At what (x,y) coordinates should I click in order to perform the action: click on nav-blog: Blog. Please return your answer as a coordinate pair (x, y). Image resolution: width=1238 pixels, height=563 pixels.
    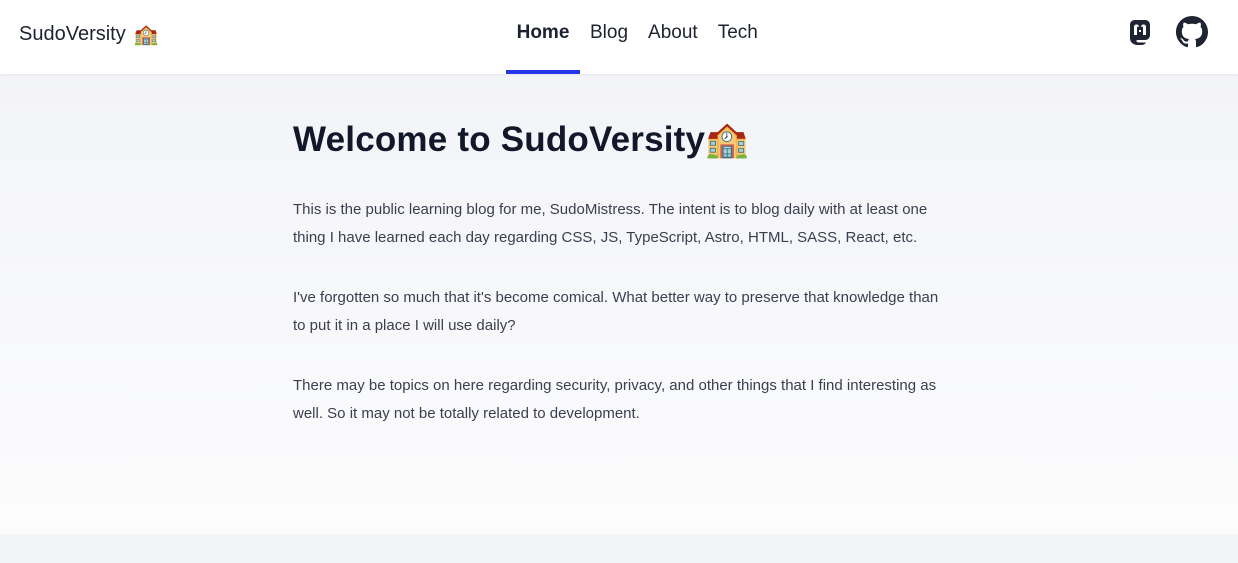
    Looking at the image, I should click on (609, 33).